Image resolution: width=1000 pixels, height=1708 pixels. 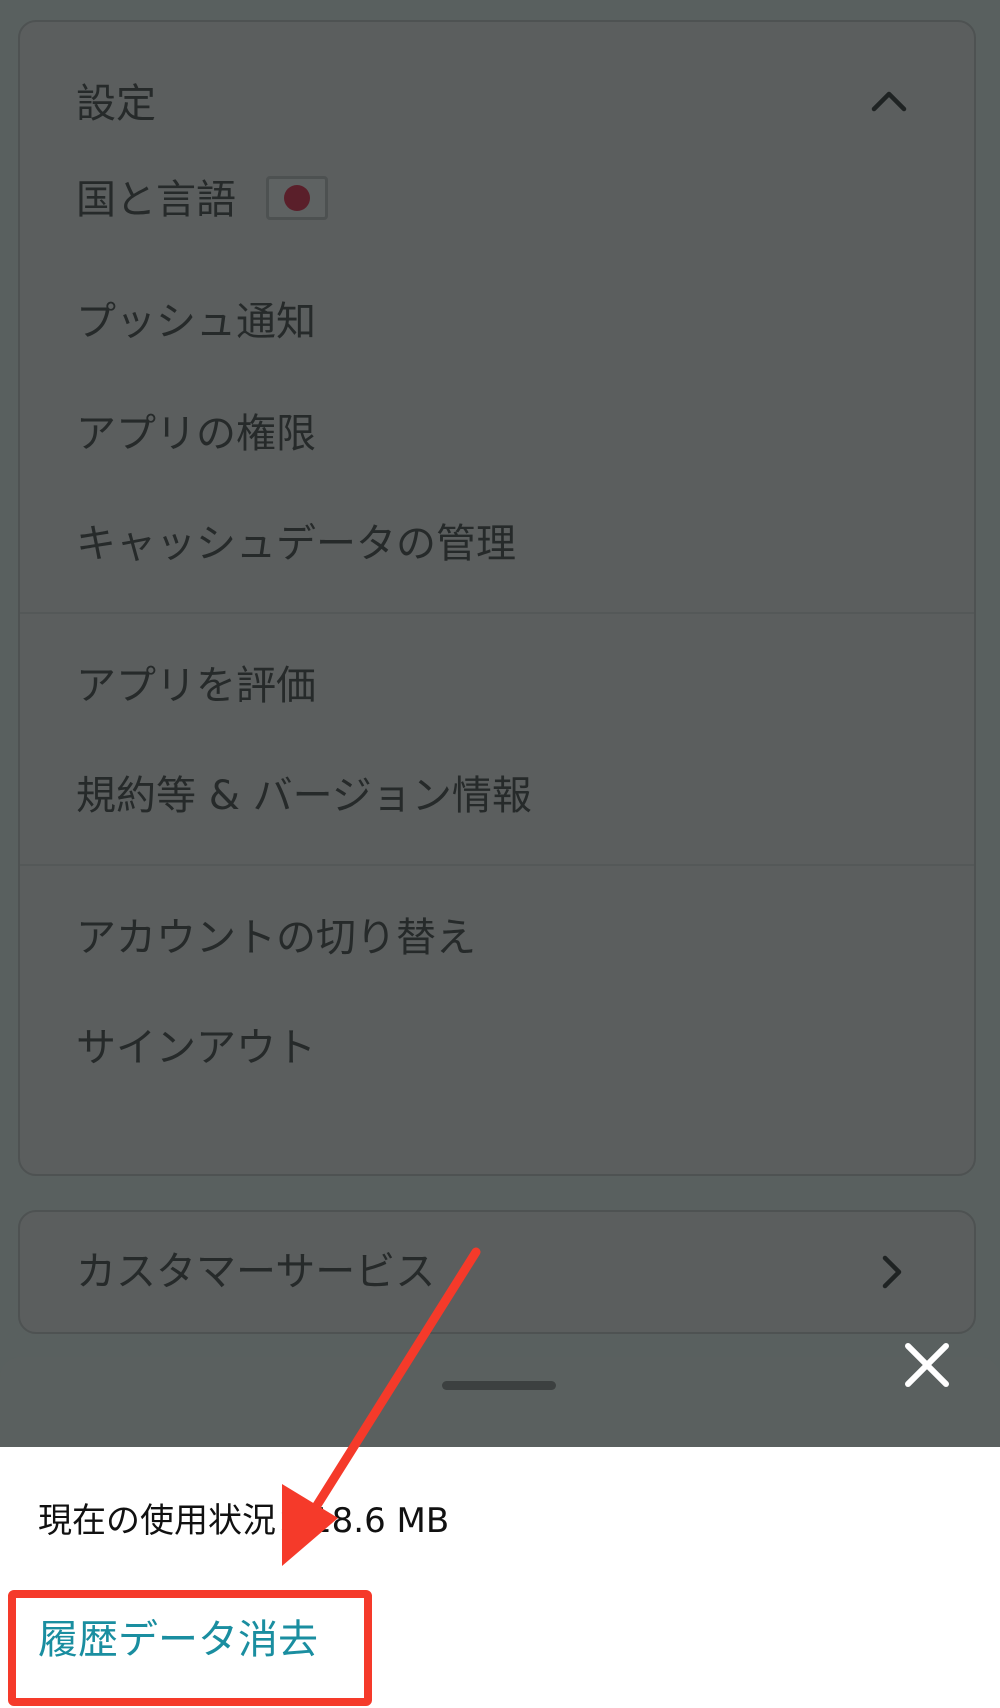 I want to click on menu-item-terms-version: 規約等 & バージョン情報, so click(x=304, y=796).